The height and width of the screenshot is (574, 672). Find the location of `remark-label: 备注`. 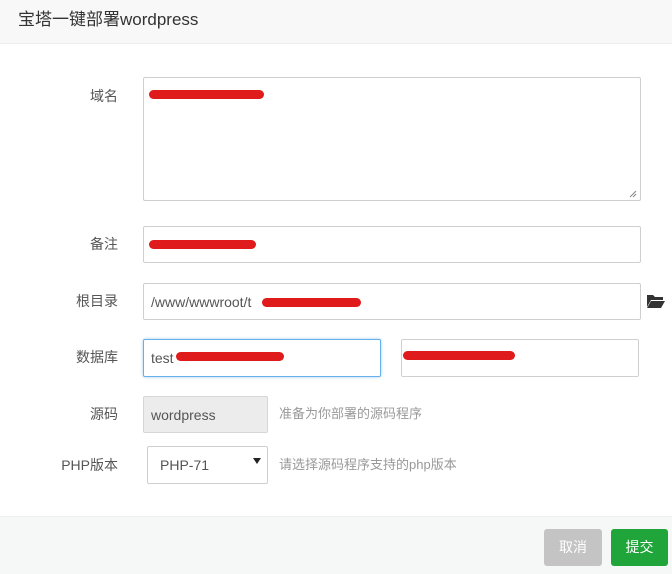

remark-label: 备注 is located at coordinates (104, 244).